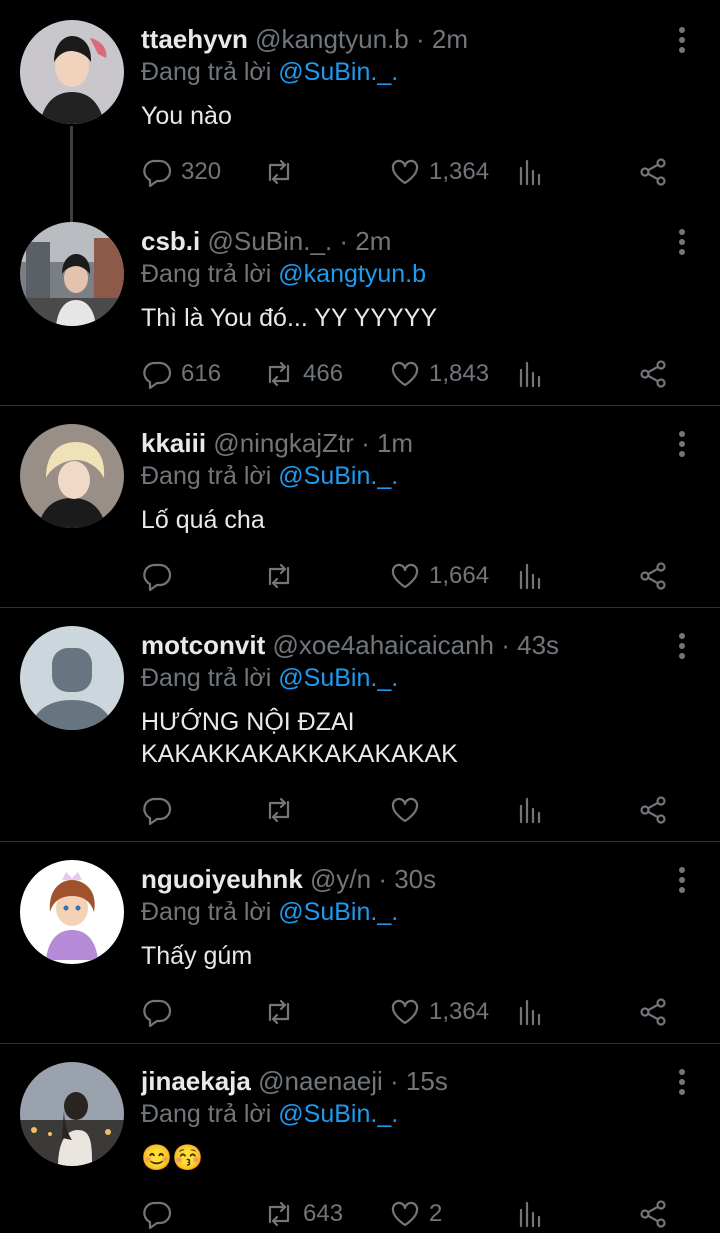 Image resolution: width=720 pixels, height=1233 pixels. What do you see at coordinates (196, 1081) in the screenshot?
I see `display-name: jinaekaja` at bounding box center [196, 1081].